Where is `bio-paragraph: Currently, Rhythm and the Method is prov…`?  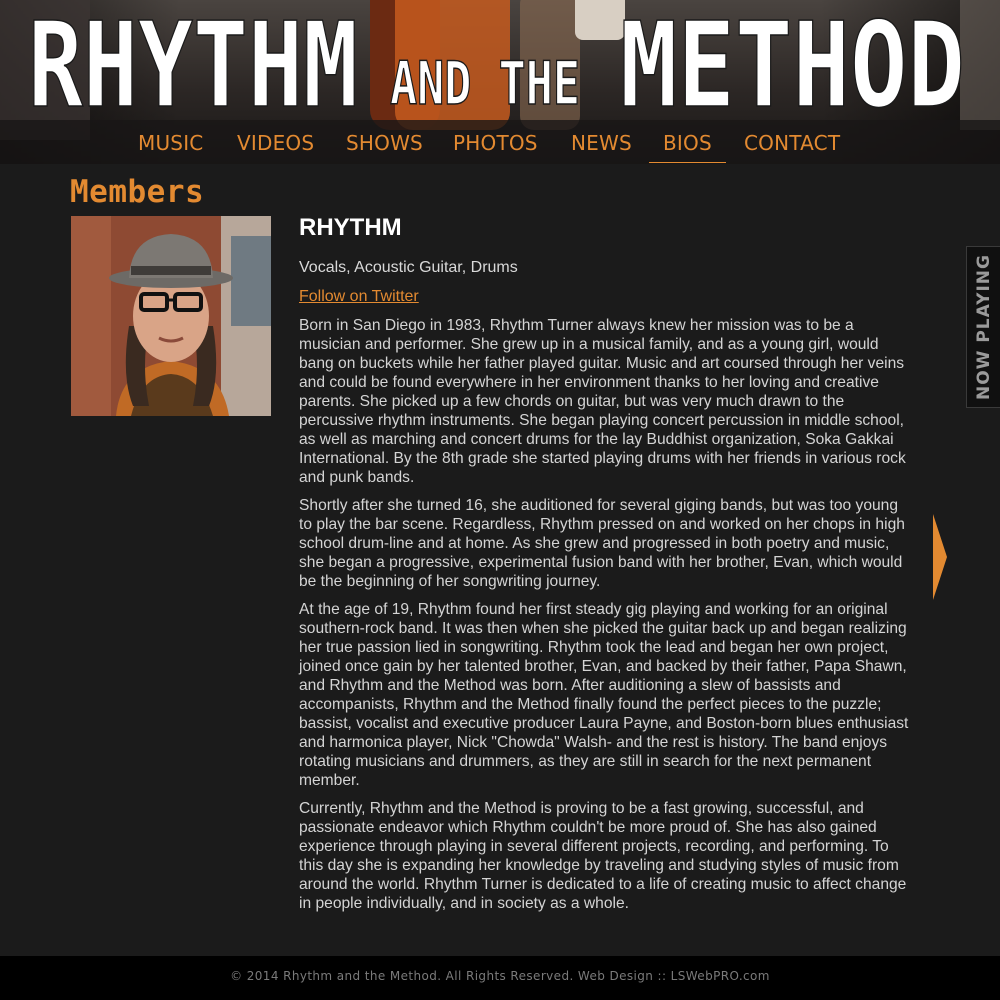 bio-paragraph: Currently, Rhythm and the Method is prov… is located at coordinates (603, 856).